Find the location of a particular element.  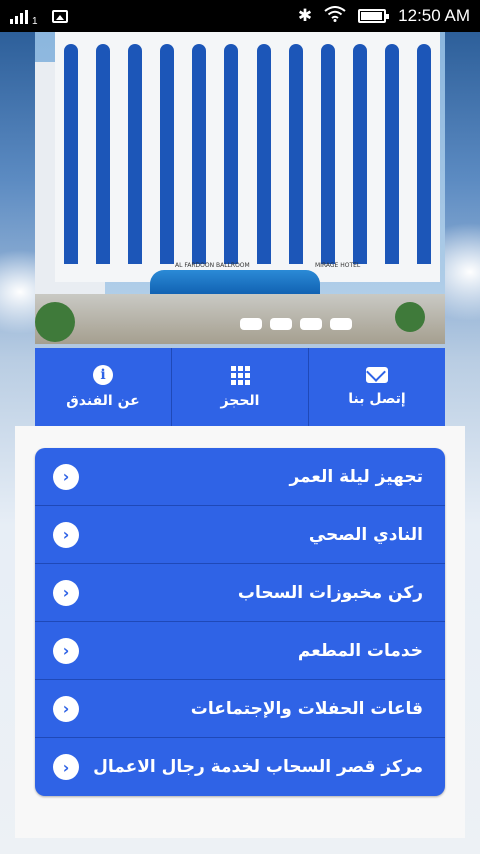

bluetooth-icon: ✱ is located at coordinates (305, 15).